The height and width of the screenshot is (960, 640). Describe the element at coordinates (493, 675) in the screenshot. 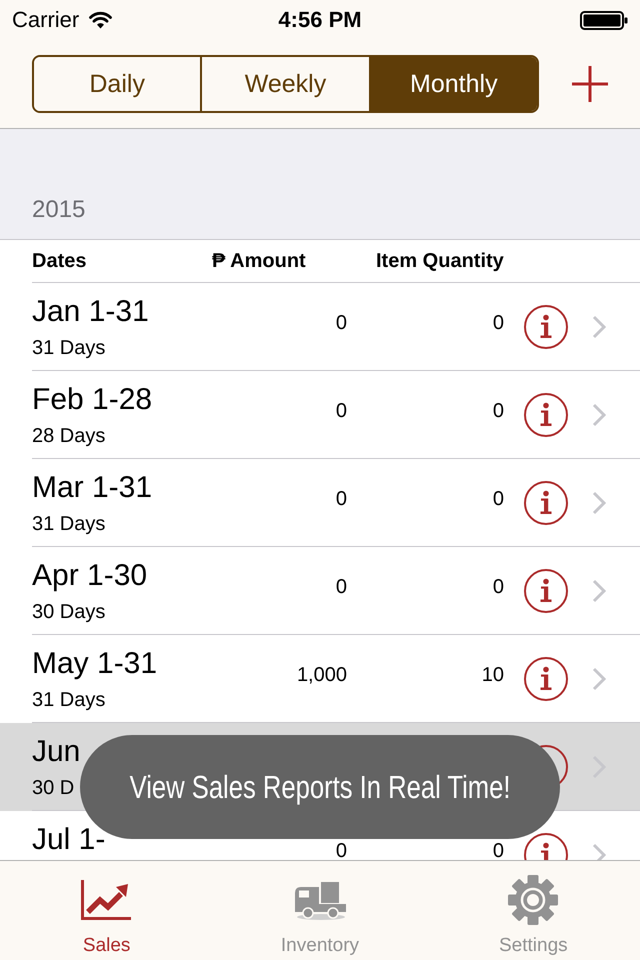

I see `quantity-cell: 10` at that location.